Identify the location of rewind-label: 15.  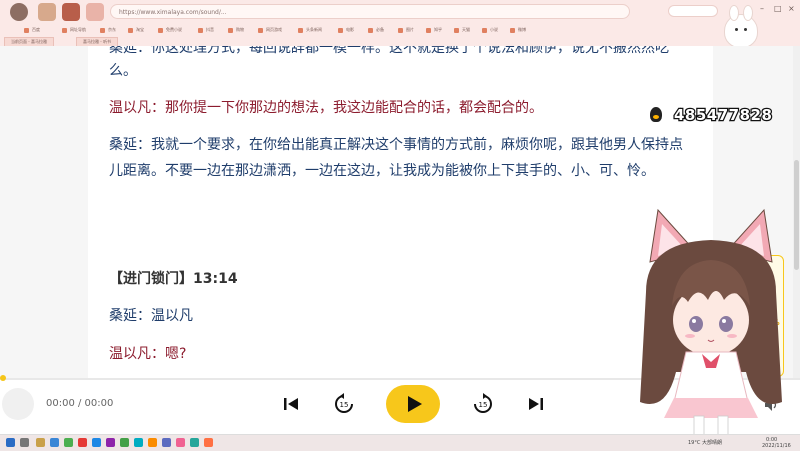
(344, 405).